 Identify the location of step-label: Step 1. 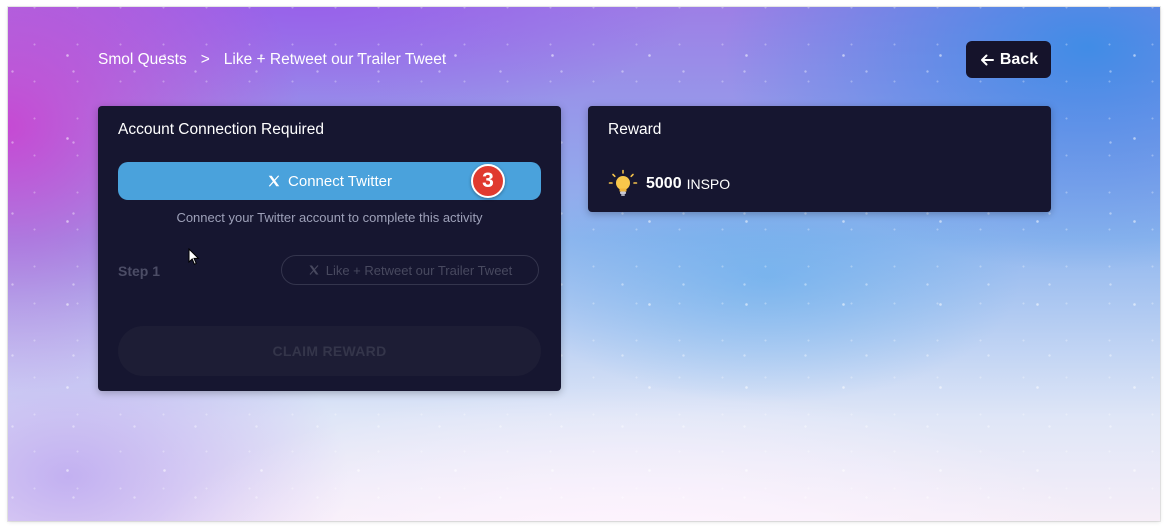
(139, 271).